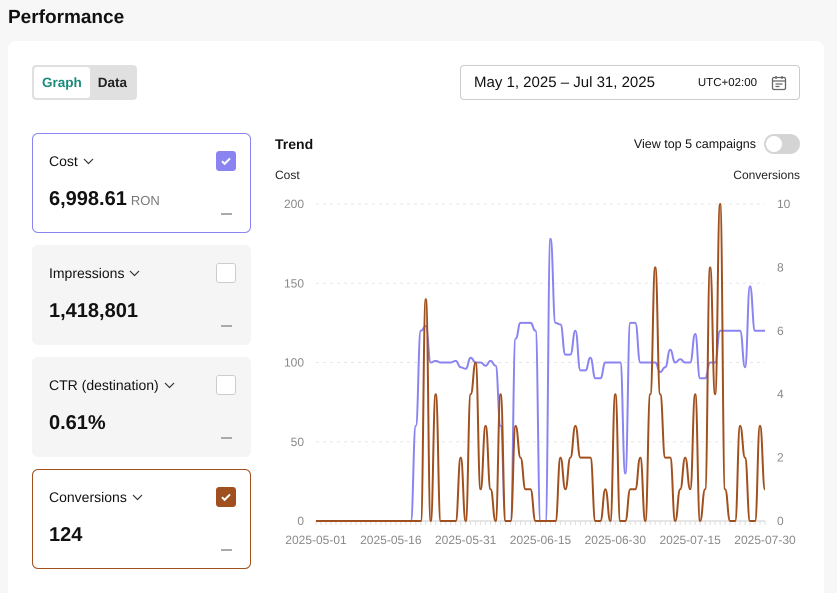  What do you see at coordinates (141, 295) in the screenshot?
I see `metric-card: Impressions 1,418,801` at bounding box center [141, 295].